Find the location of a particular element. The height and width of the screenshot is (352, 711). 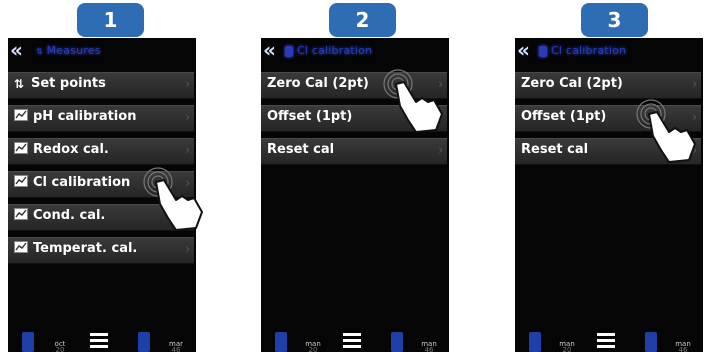

screen-header: « ⇅ Measures is located at coordinates (102, 51).